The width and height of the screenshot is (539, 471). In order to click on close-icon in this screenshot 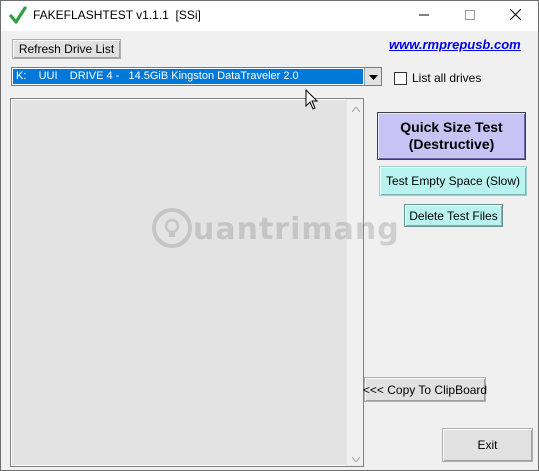, I will do `click(515, 15)`.